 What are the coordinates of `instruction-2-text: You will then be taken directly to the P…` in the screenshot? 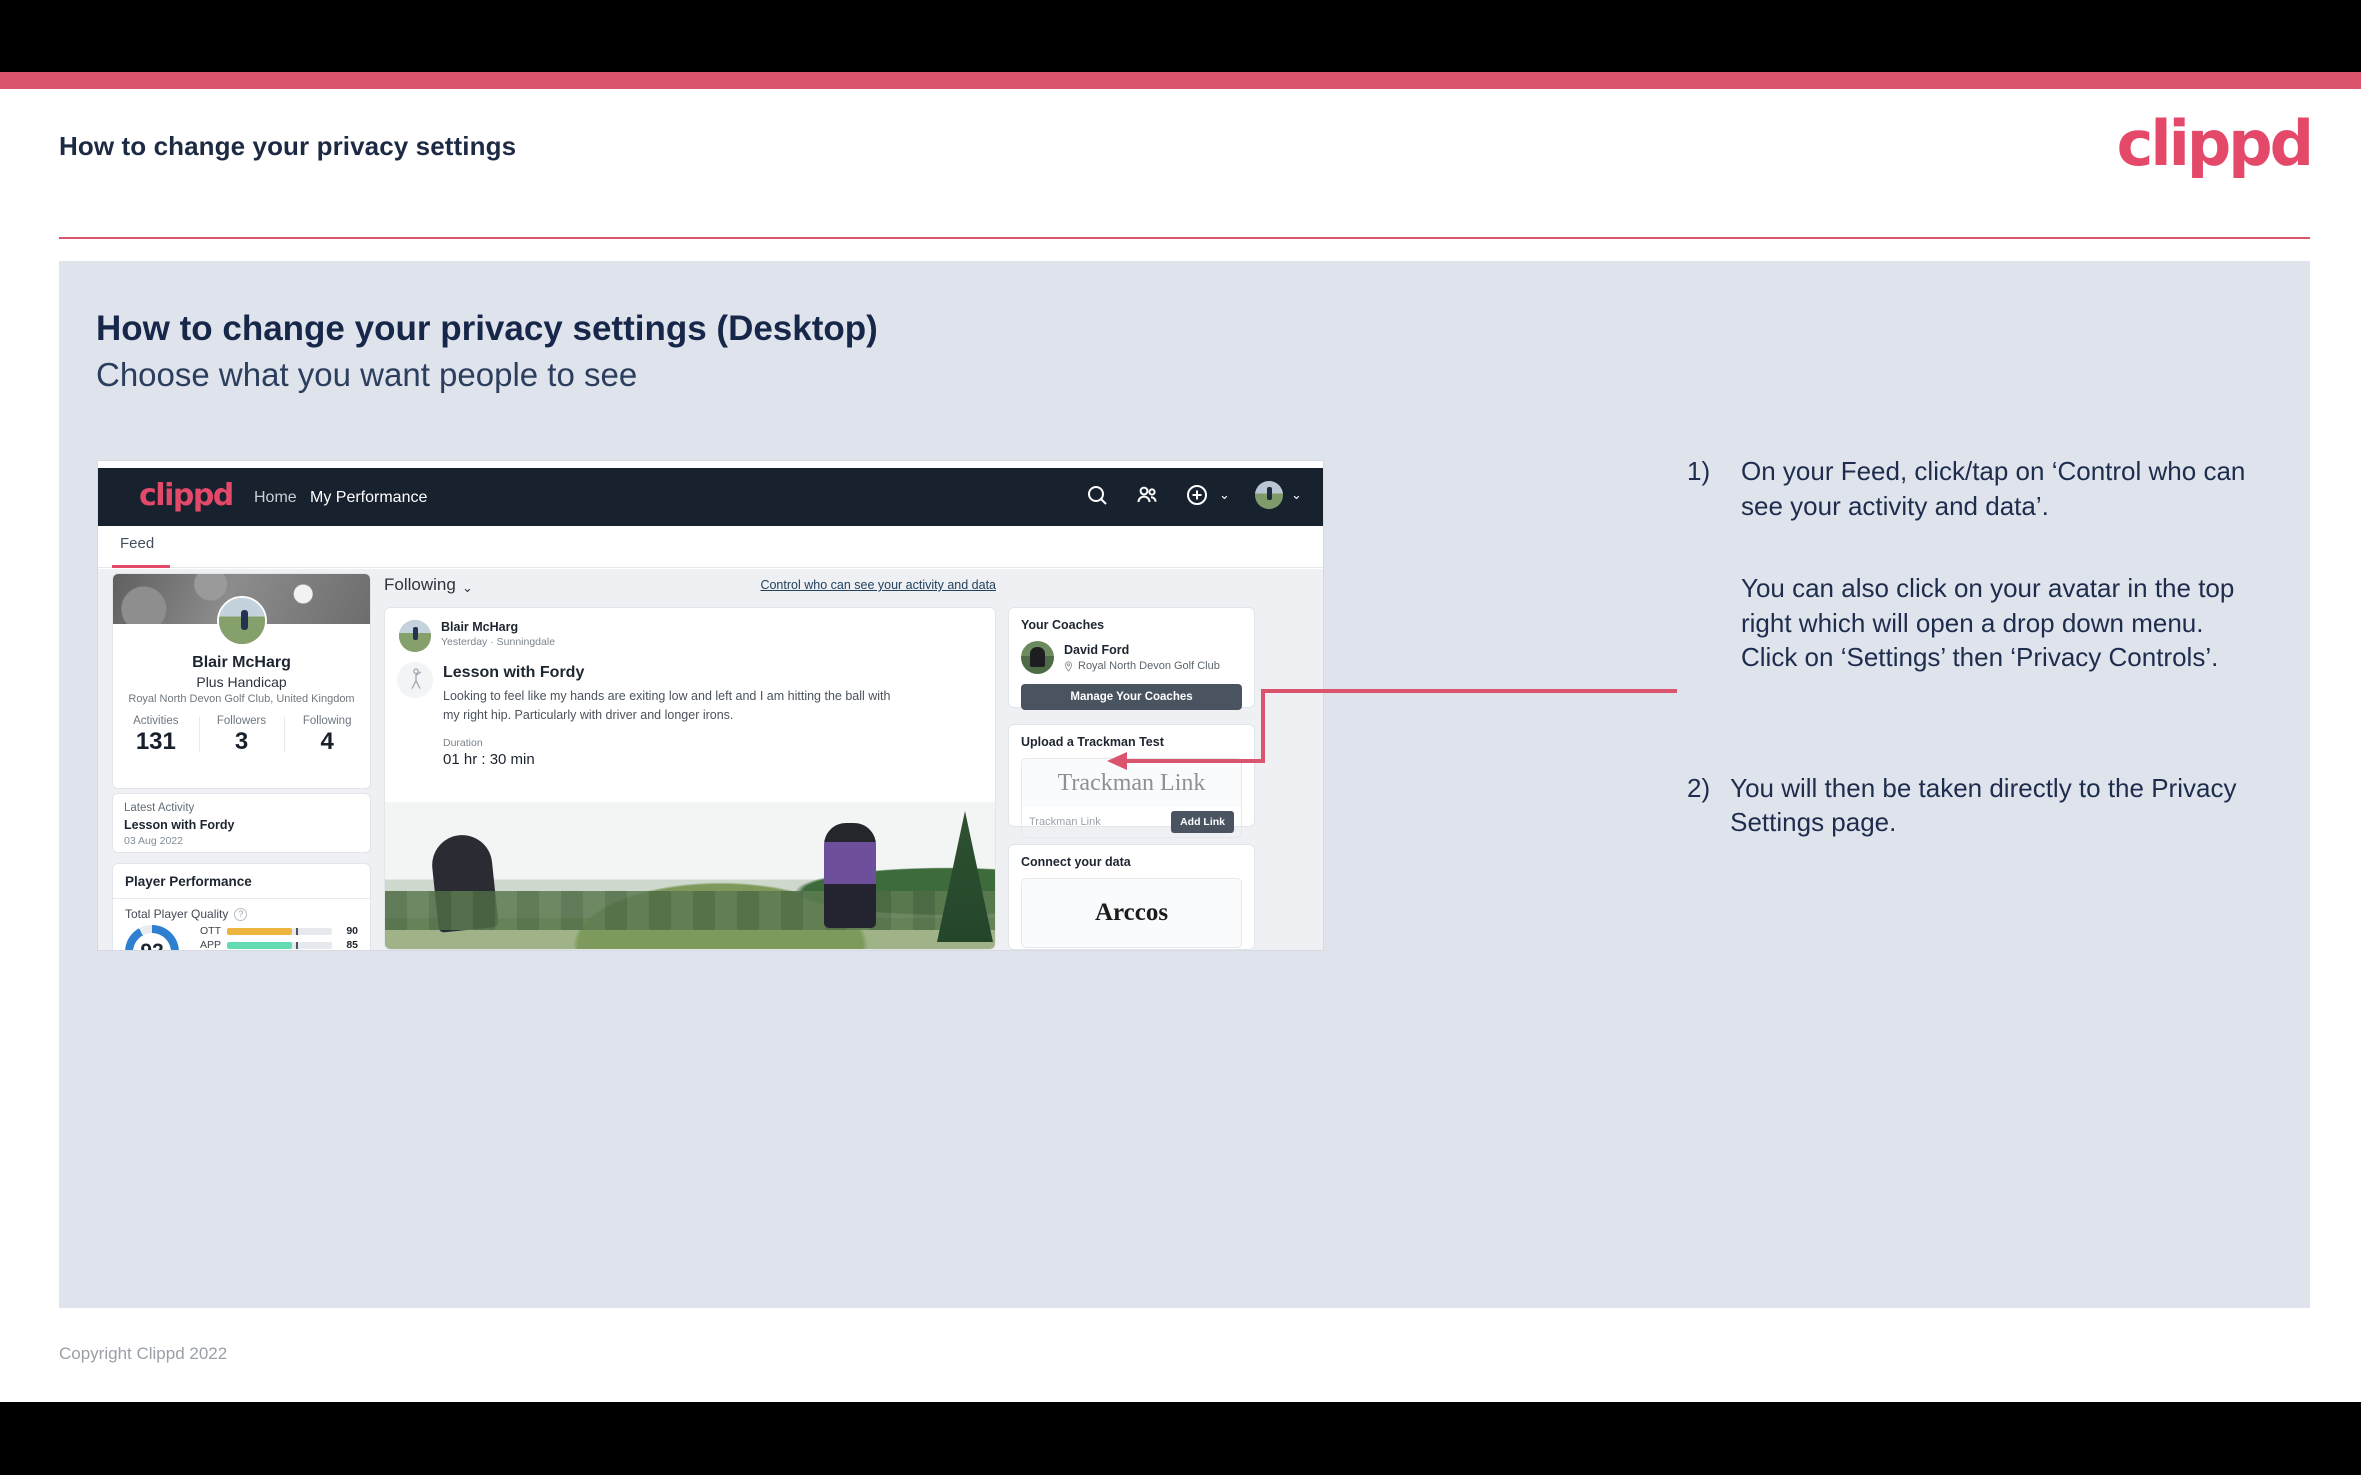 It's located at (1983, 805).